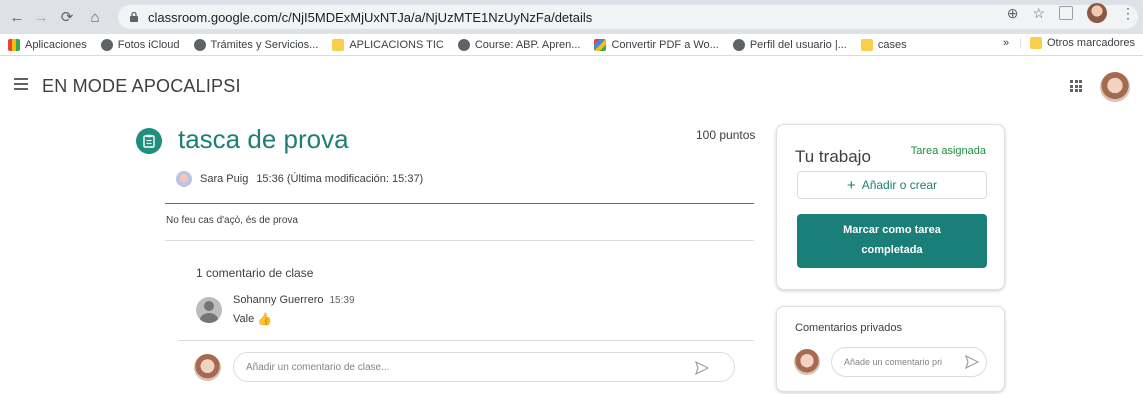 The width and height of the screenshot is (1143, 394). What do you see at coordinates (892, 250) in the screenshot?
I see `mark-as-done-label-line2: completada` at bounding box center [892, 250].